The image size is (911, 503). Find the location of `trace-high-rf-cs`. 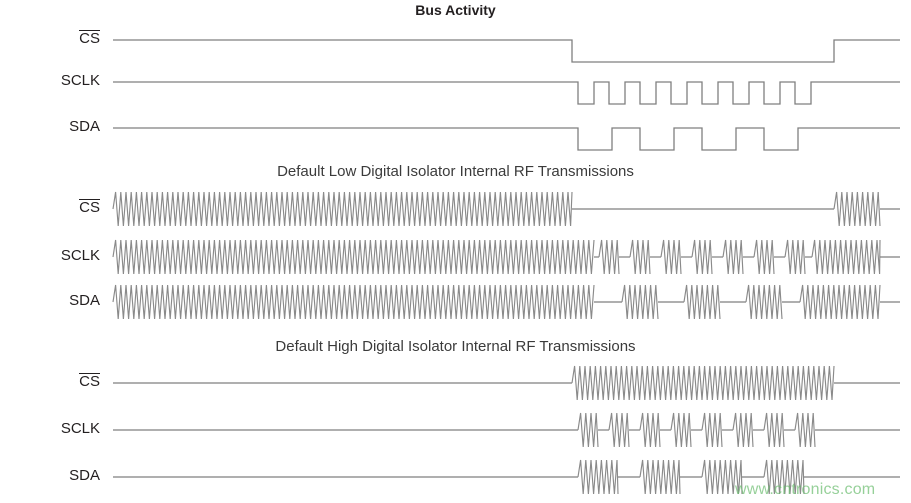

trace-high-rf-cs is located at coordinates (506, 383).